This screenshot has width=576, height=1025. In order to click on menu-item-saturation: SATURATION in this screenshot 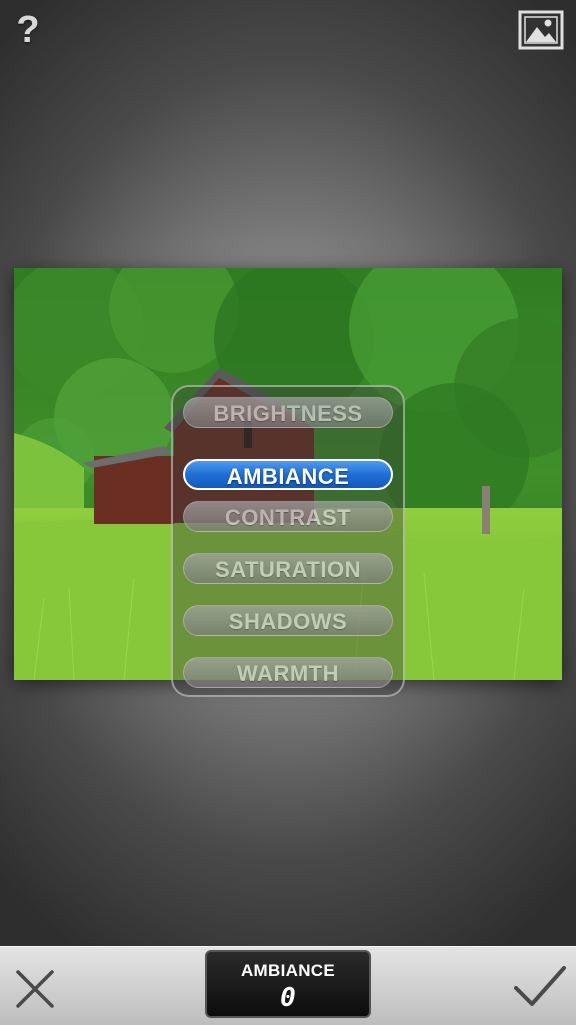, I will do `click(288, 568)`.